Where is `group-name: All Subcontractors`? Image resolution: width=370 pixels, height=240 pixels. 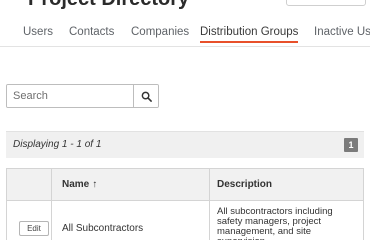
group-name: All Subcontractors is located at coordinates (102, 228).